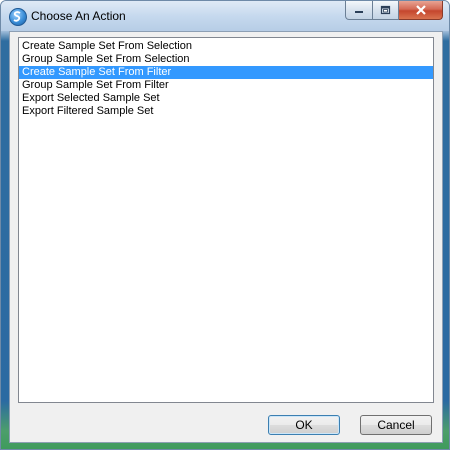  I want to click on close-button, so click(421, 10).